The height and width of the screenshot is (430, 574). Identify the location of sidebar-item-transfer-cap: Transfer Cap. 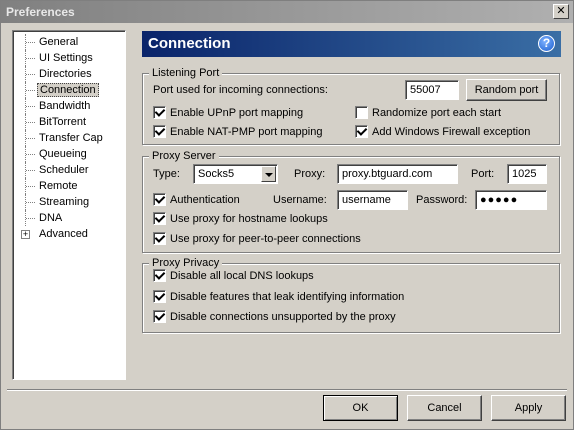
(69, 138).